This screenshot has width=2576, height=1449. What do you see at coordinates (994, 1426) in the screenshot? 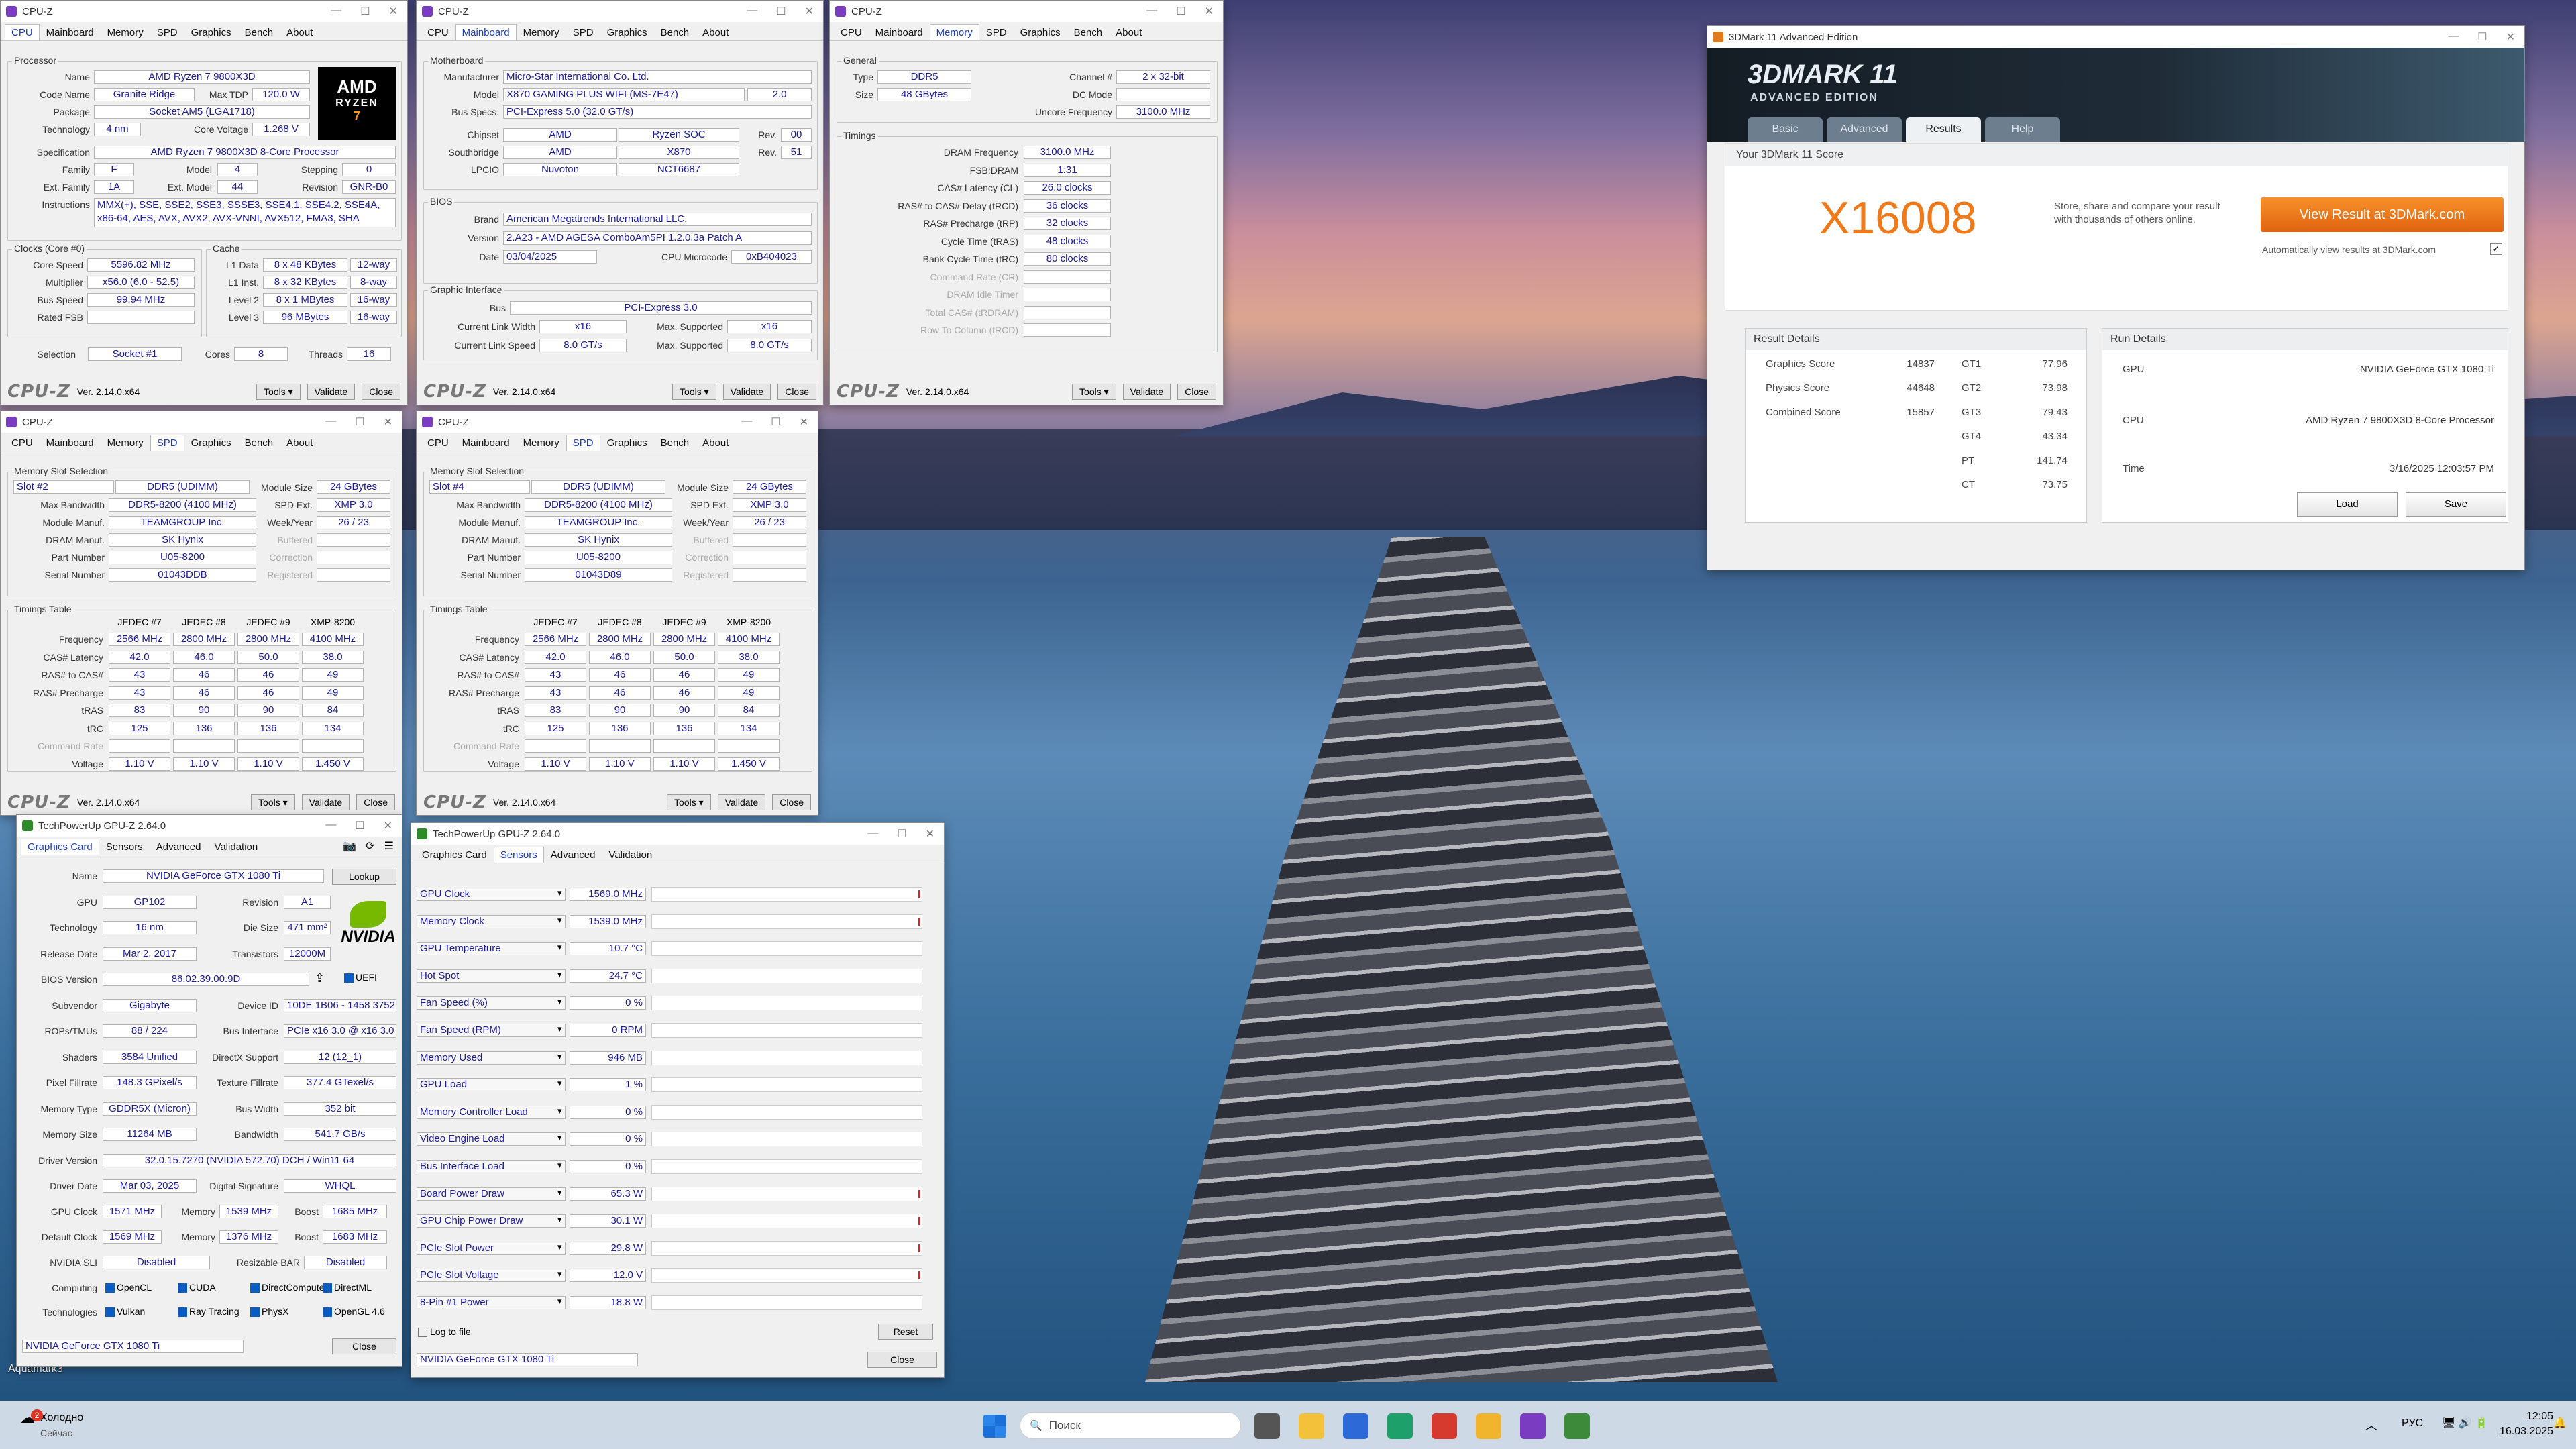
I see `start-icon` at bounding box center [994, 1426].